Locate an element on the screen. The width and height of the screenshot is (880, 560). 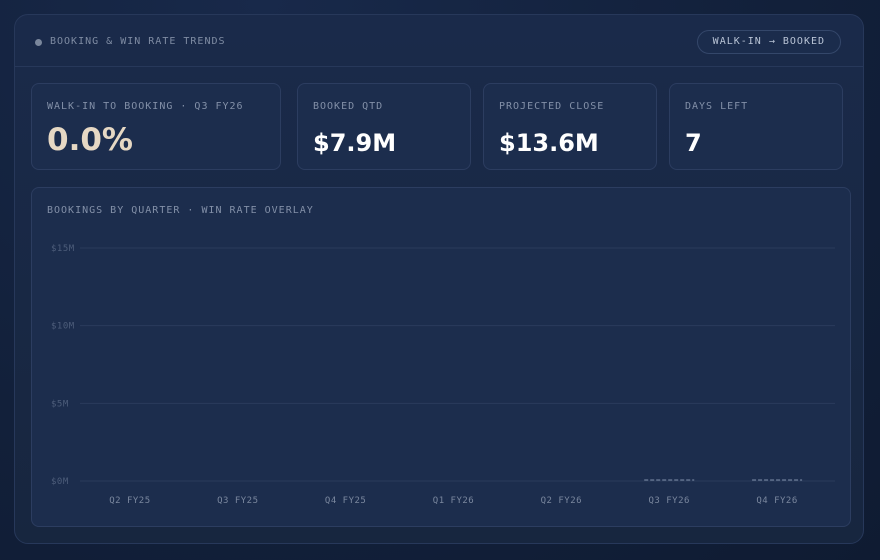
kpi-card-days-left: DAYS LEFT 7 is located at coordinates (756, 126).